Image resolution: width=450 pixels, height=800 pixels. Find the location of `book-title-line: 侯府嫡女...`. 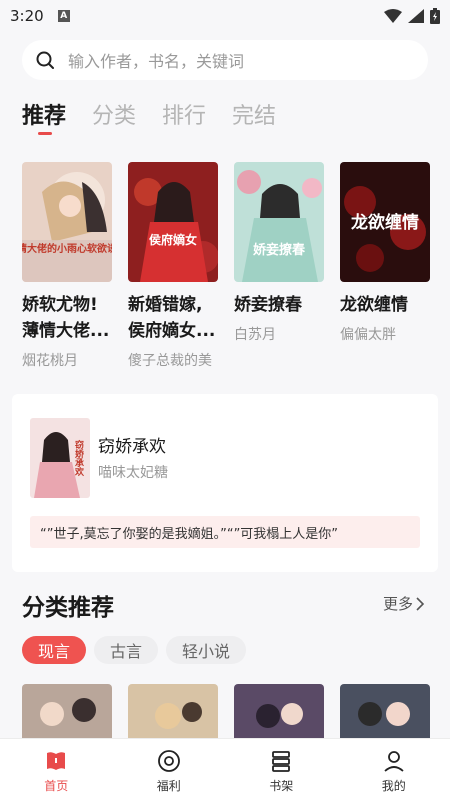

book-title-line: 侯府嫡女... is located at coordinates (172, 331).